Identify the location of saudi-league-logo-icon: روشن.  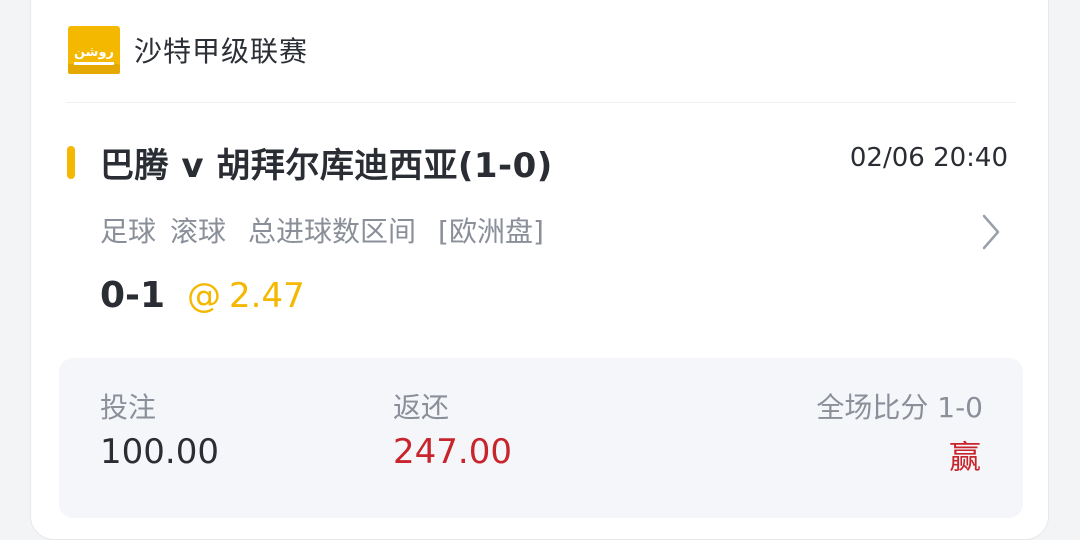
(94, 50).